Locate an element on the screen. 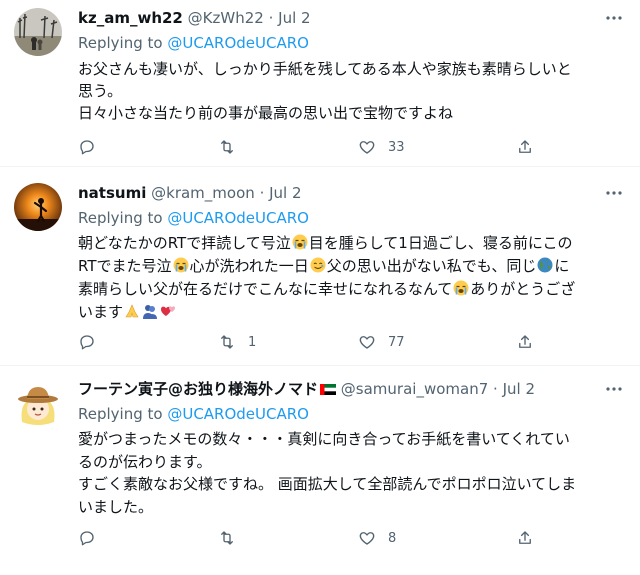 Image resolution: width=640 pixels, height=575 pixels. tweet-line: お父さんも凄いが、しっかり手紙を残してある本人や家族も素晴らしいと is located at coordinates (325, 69).